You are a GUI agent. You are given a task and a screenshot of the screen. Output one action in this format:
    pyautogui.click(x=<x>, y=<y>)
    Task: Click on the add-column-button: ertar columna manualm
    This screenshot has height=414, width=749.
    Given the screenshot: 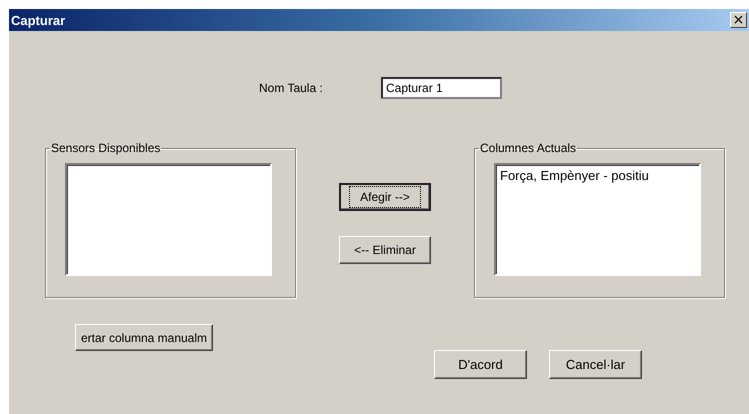 What is the action you would take?
    pyautogui.click(x=144, y=337)
    